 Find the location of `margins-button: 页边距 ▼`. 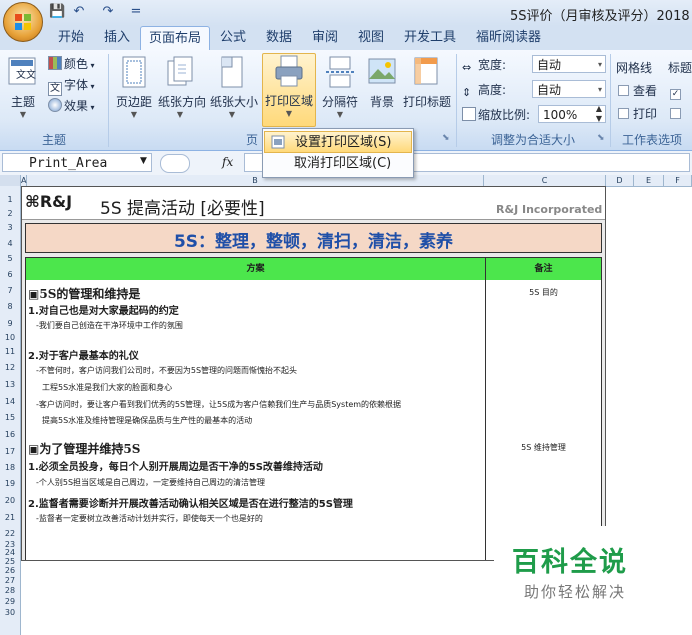

margins-button: 页边距 ▼ is located at coordinates (134, 92).